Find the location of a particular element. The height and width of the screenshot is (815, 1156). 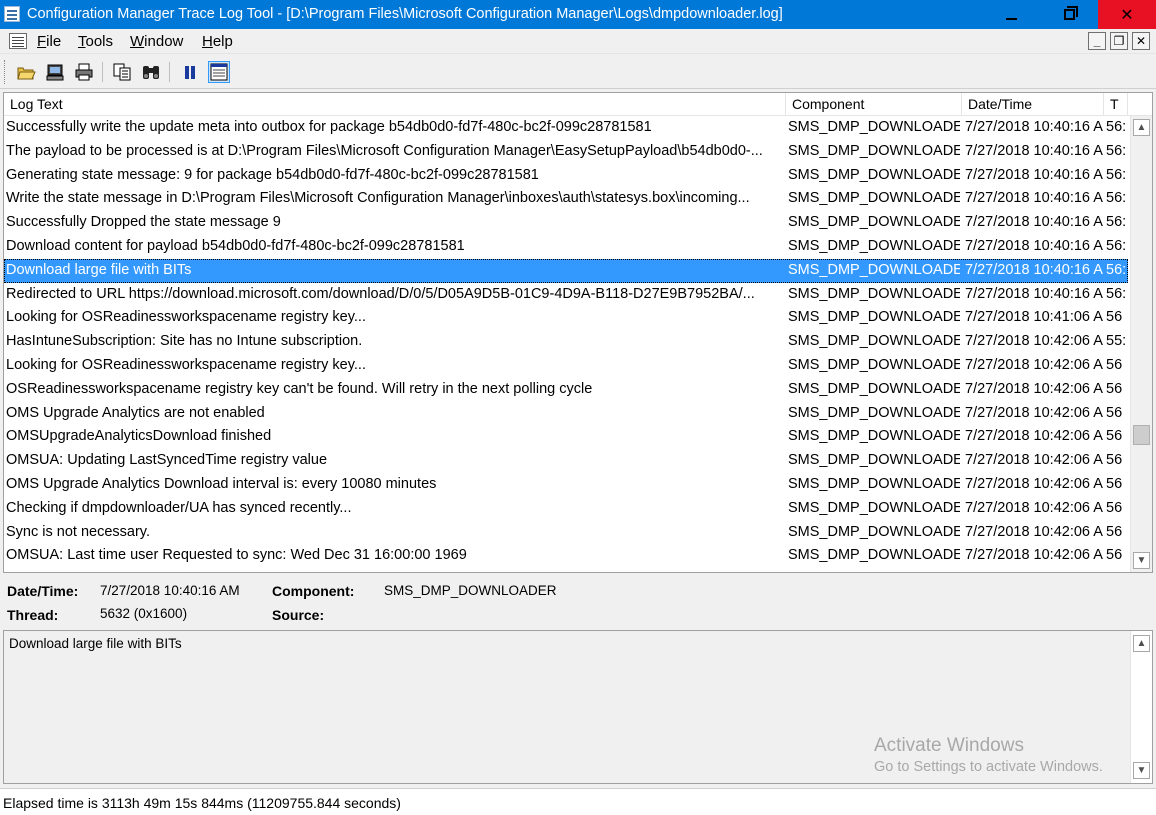

copy-button is located at coordinates (122, 72).